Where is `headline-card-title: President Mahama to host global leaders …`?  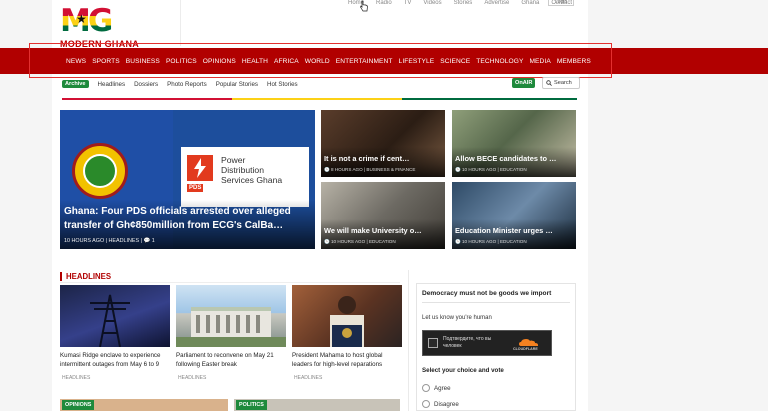 headline-card-title: President Mahama to host global leaders … is located at coordinates (348, 360).